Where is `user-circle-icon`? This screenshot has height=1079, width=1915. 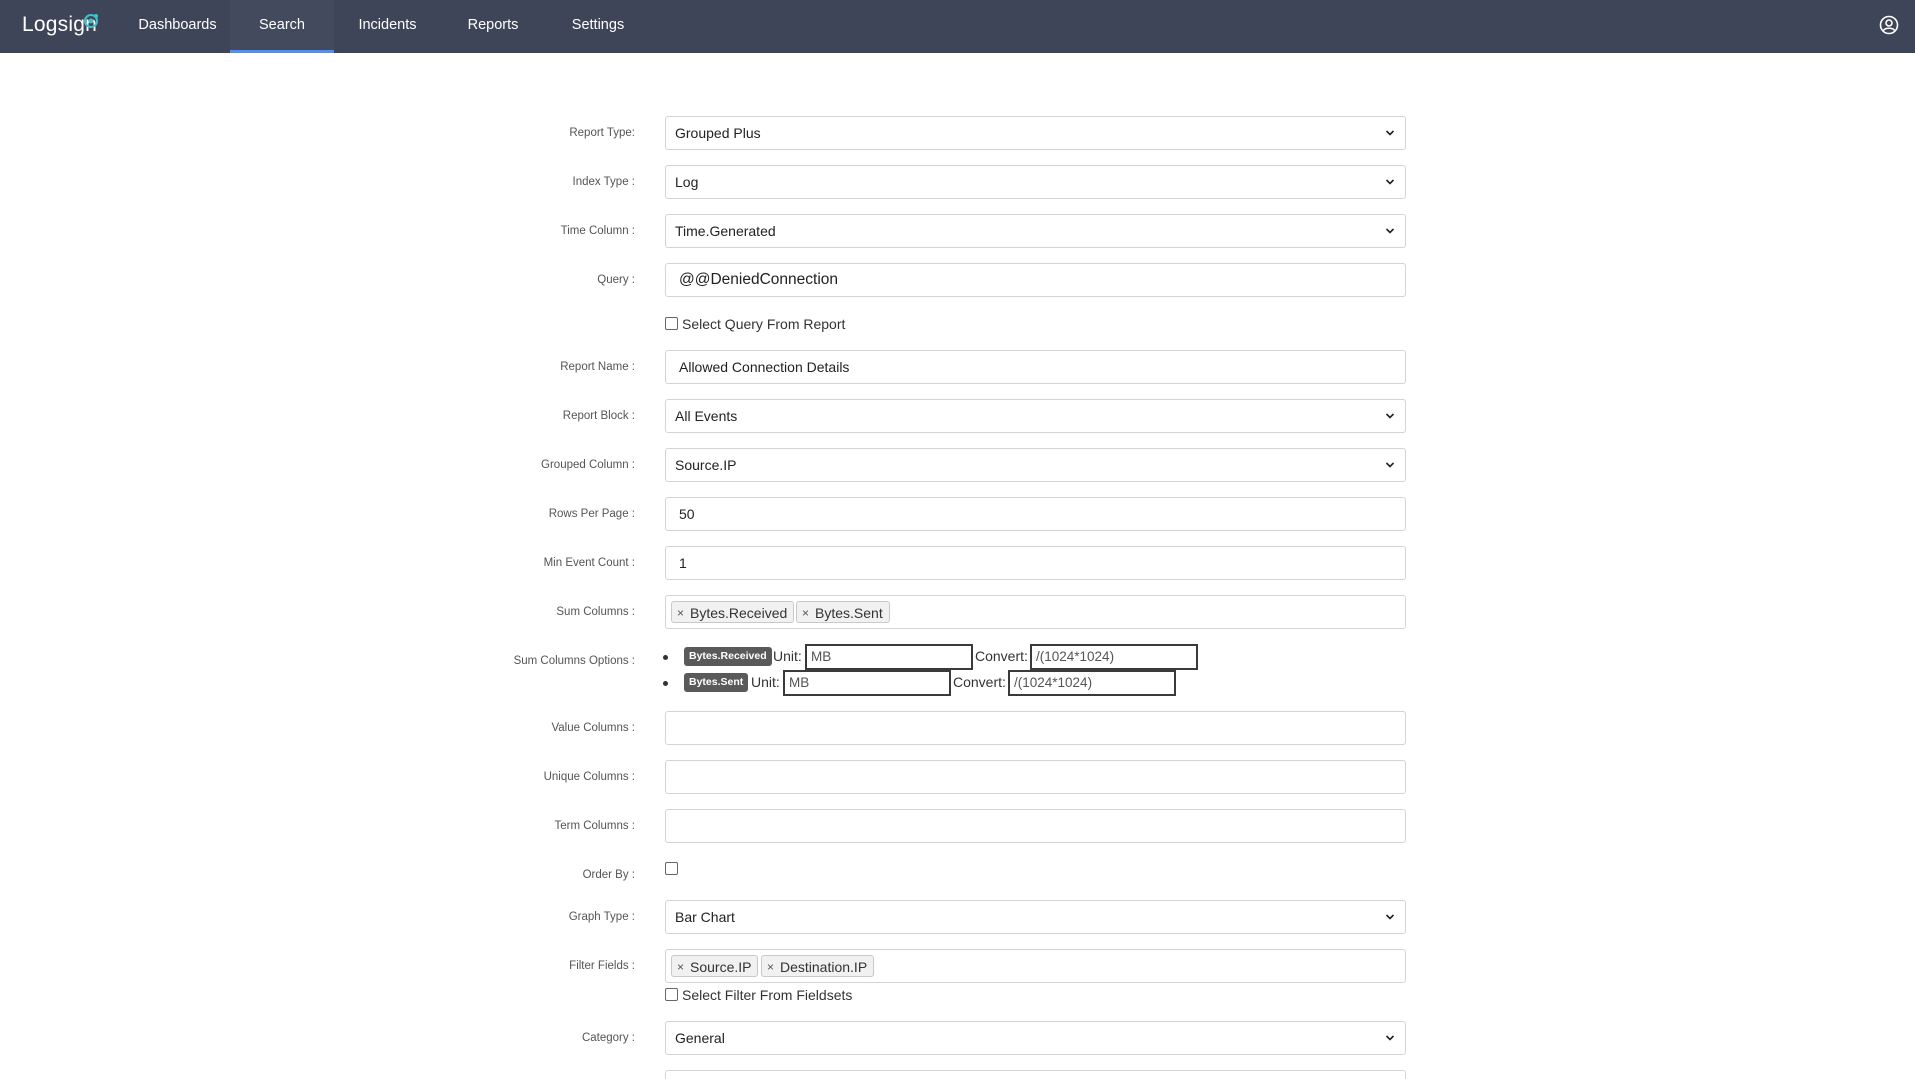
user-circle-icon is located at coordinates (1889, 25).